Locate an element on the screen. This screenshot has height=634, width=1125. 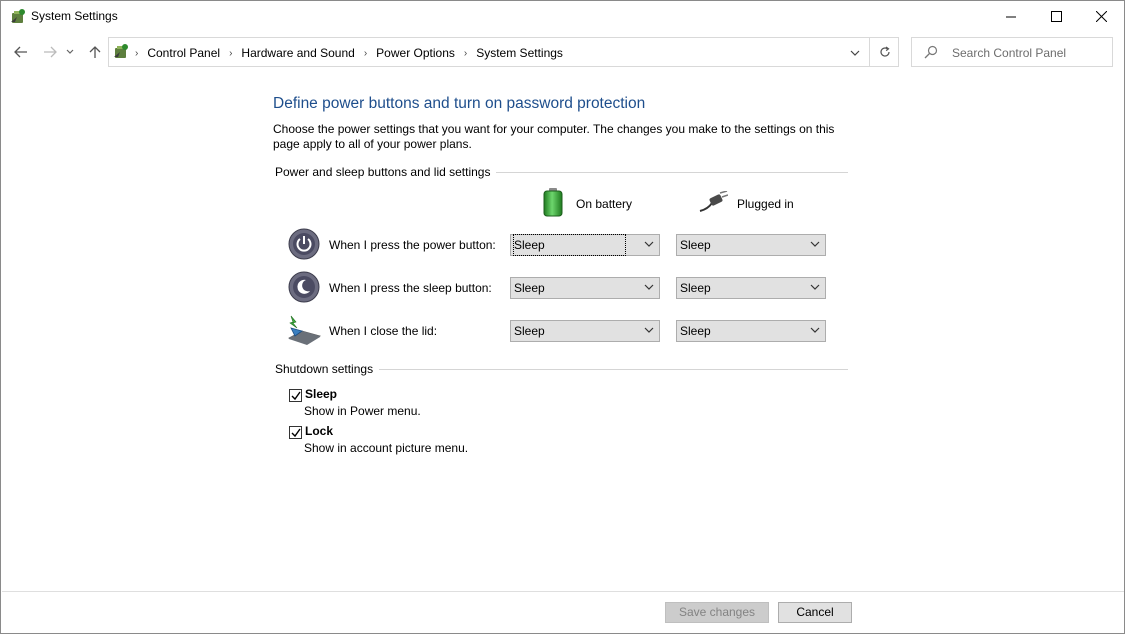
address-dropdown-button is located at coordinates (855, 53).